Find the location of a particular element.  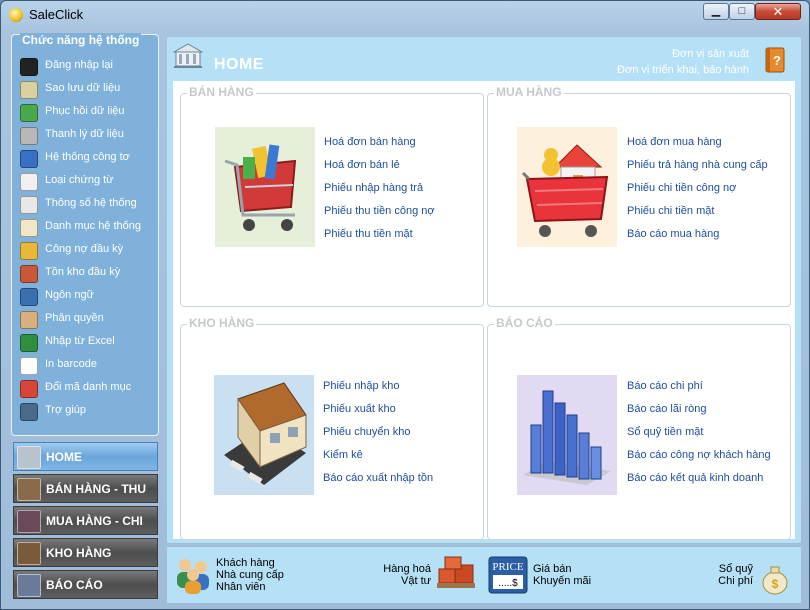

sidebar-item-label: Đổi mã danh mục is located at coordinates (88, 387).